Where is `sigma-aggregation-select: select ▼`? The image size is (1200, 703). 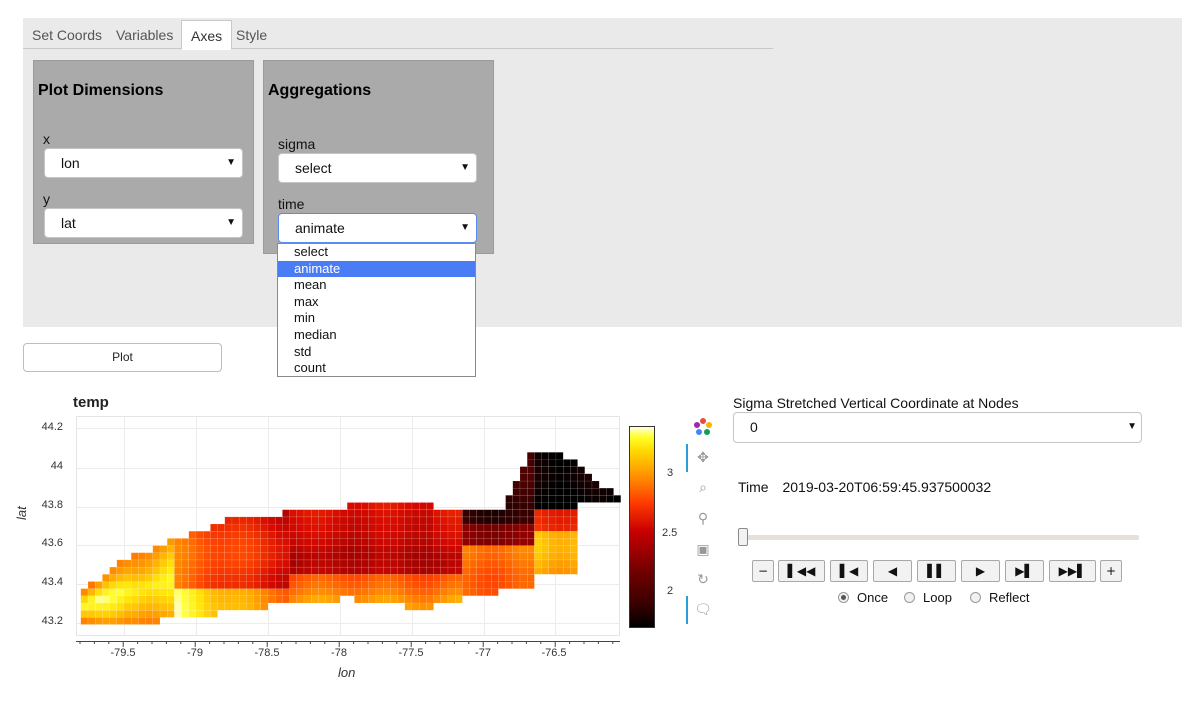 sigma-aggregation-select: select ▼ is located at coordinates (377, 168).